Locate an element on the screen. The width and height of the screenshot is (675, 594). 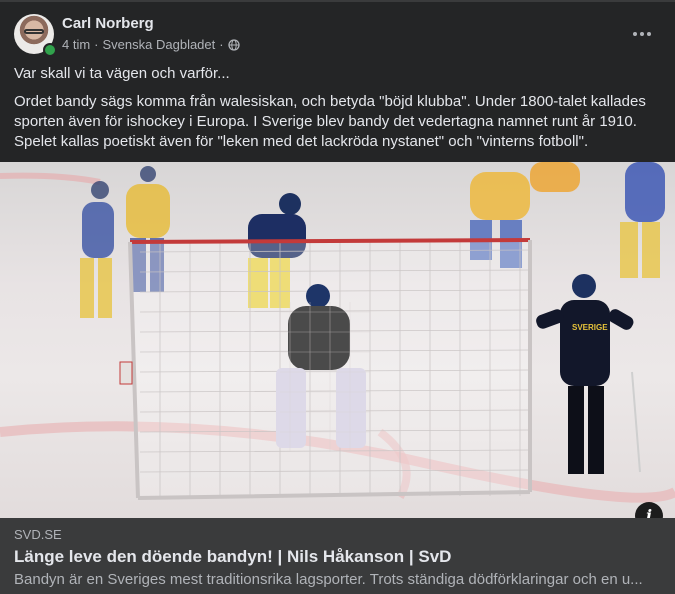
post-source: Svenska Dagbladet is located at coordinates (159, 44).